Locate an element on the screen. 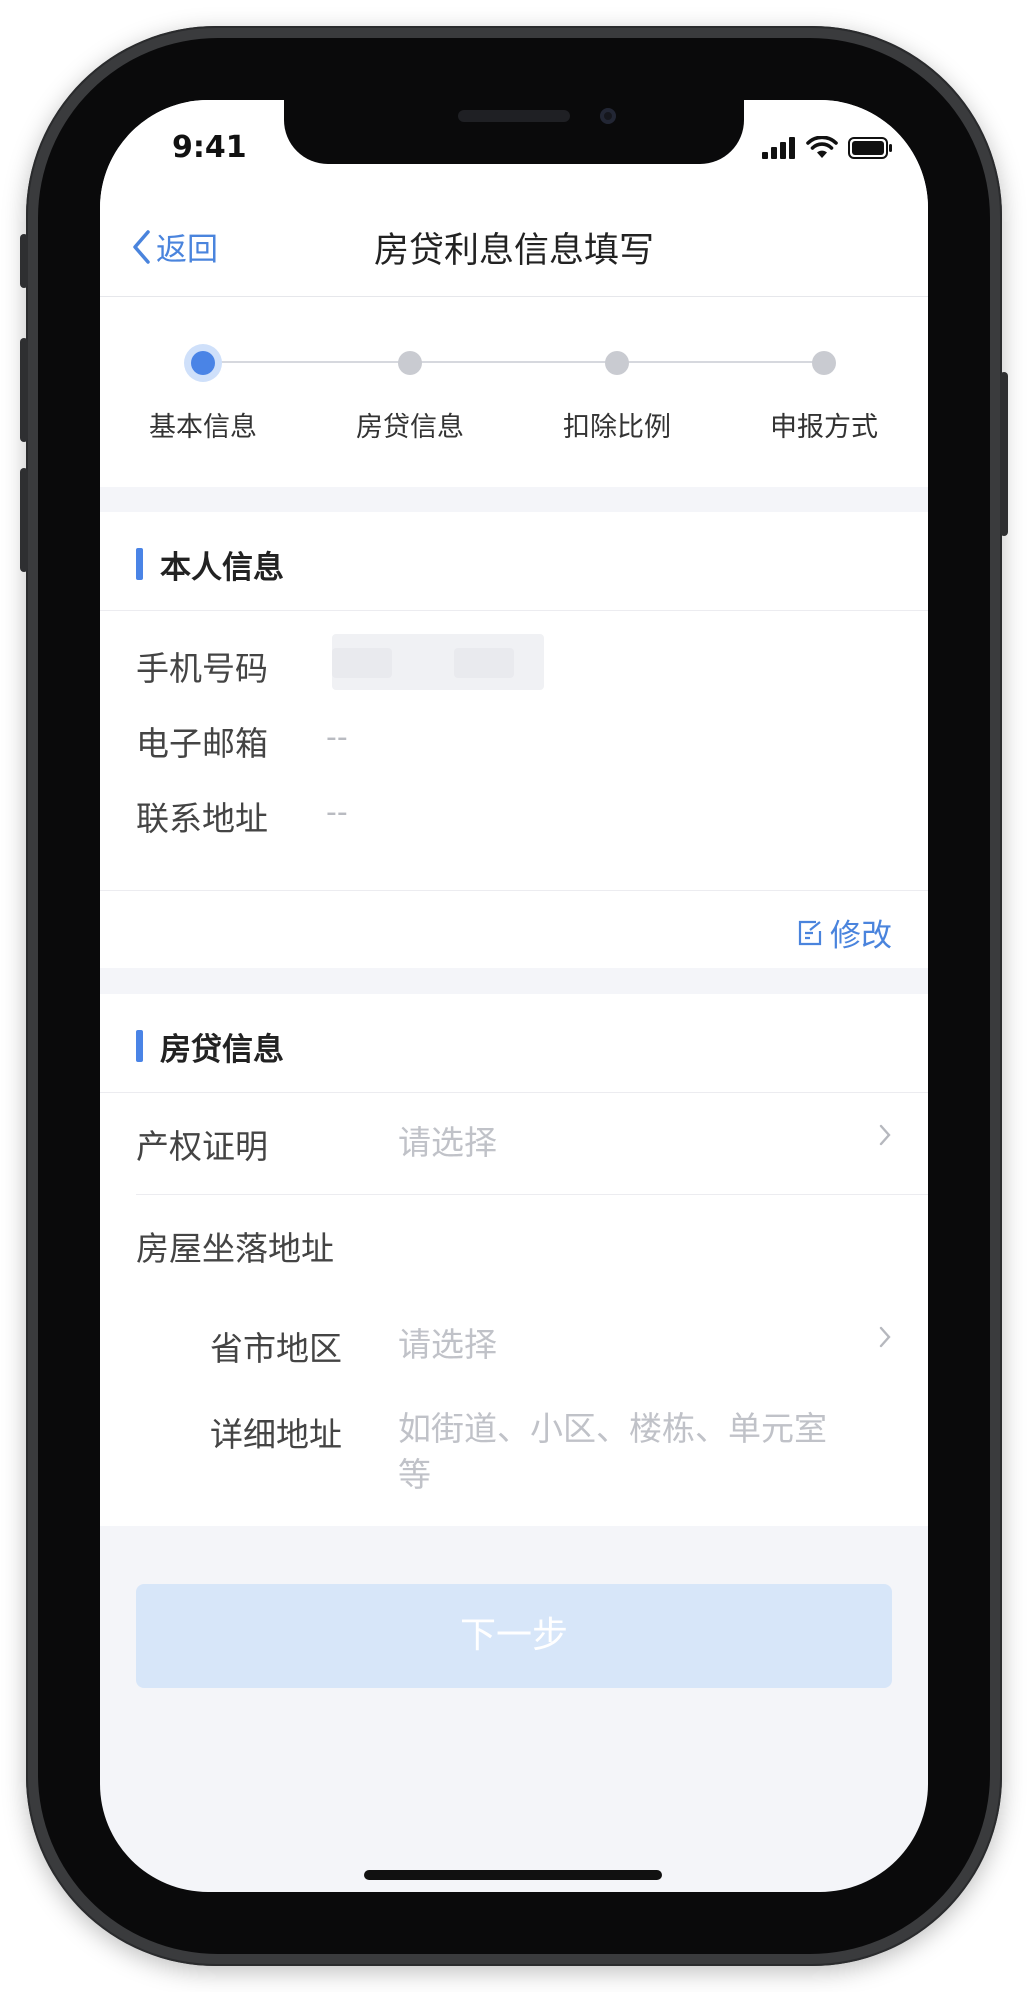  detail-address-placeholder-line: 如街道、小区、楼栋、单元室 is located at coordinates (612, 1428).